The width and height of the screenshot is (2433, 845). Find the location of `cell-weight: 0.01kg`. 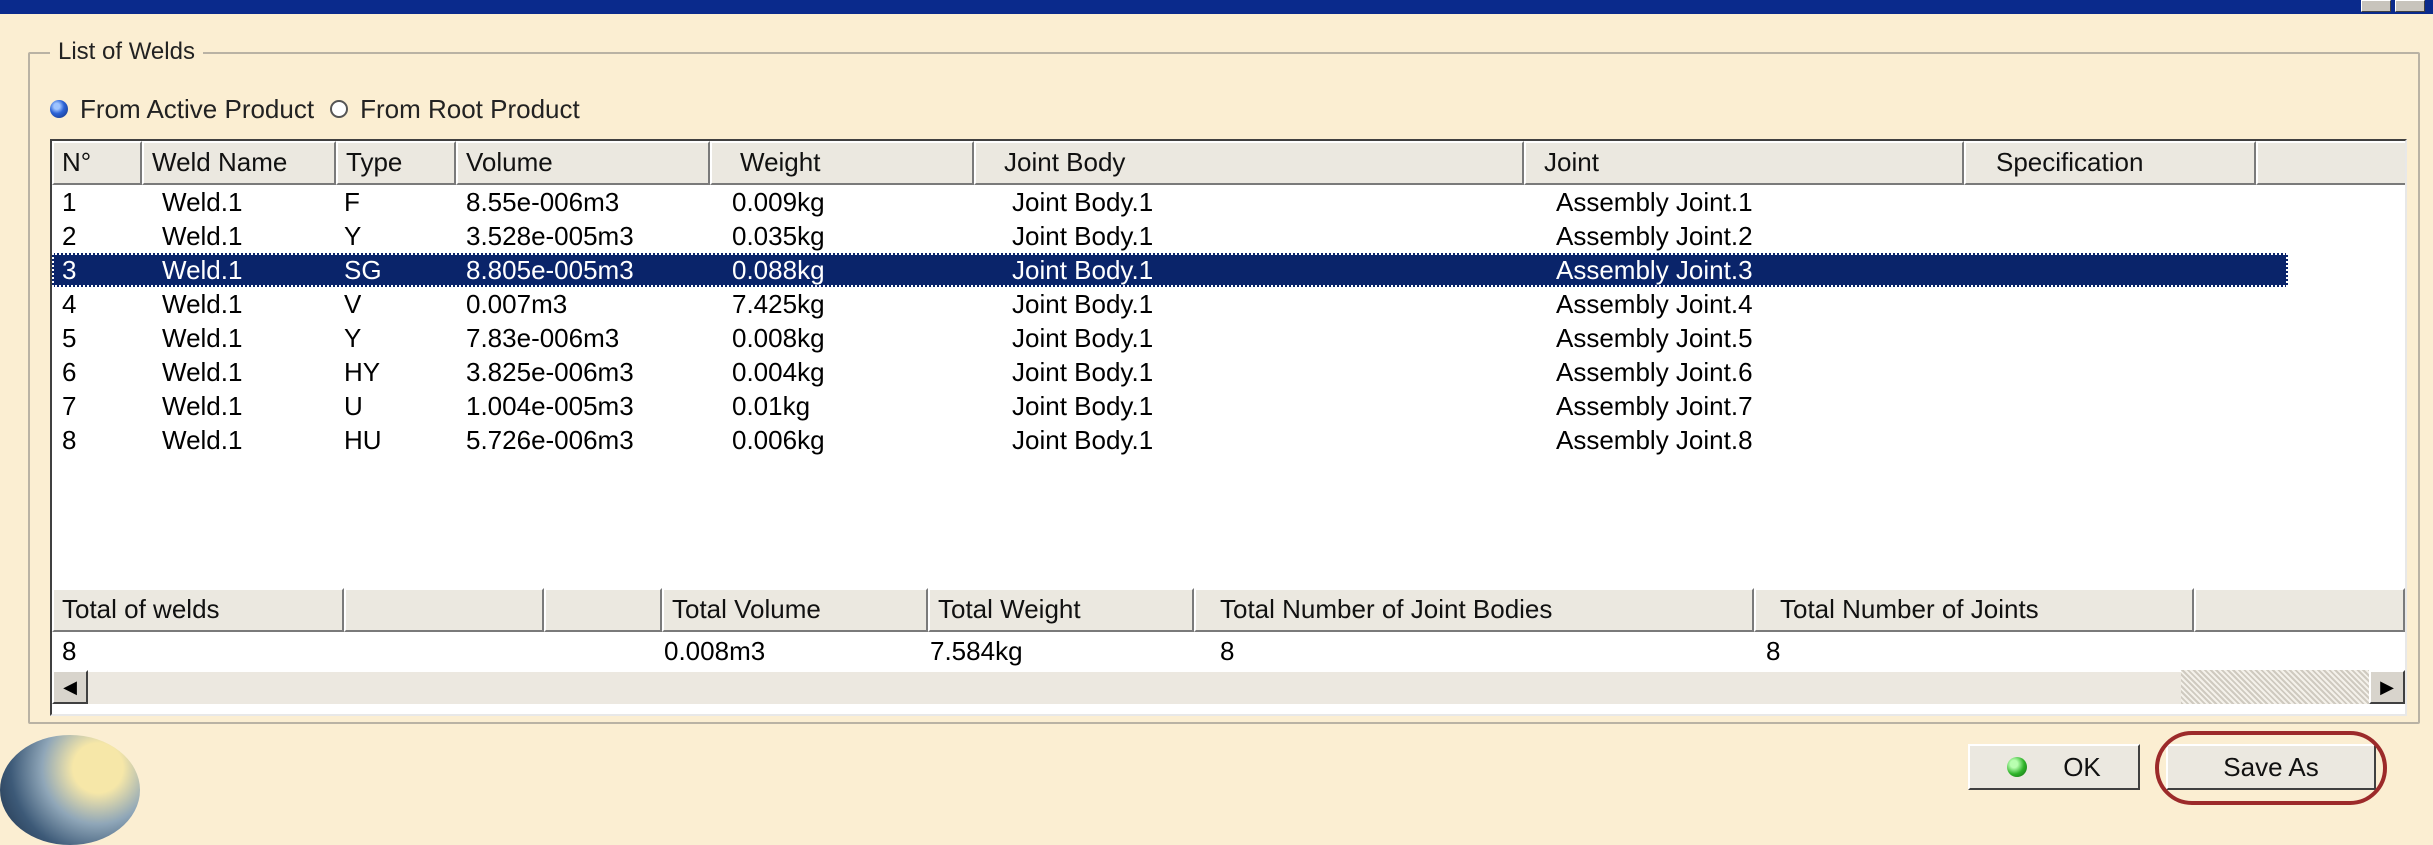

cell-weight: 0.01kg is located at coordinates (771, 406).